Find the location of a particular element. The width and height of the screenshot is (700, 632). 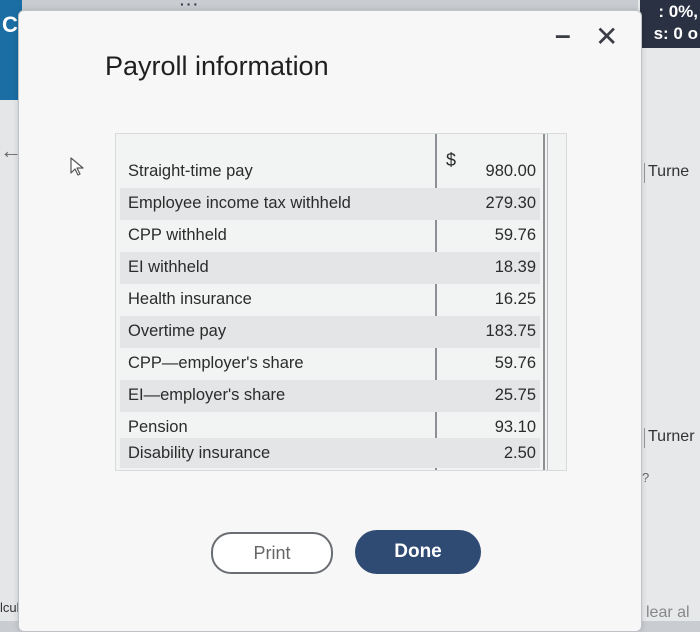

row-label: Disability insurance is located at coordinates (199, 453).